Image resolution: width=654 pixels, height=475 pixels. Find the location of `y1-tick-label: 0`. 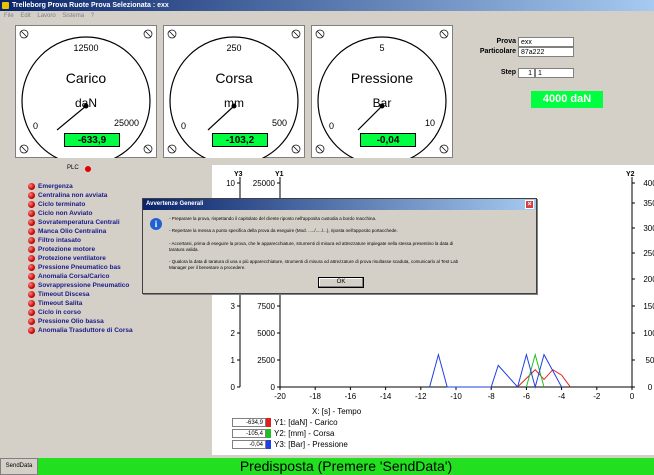

y1-tick-label: 0 is located at coordinates (273, 387).